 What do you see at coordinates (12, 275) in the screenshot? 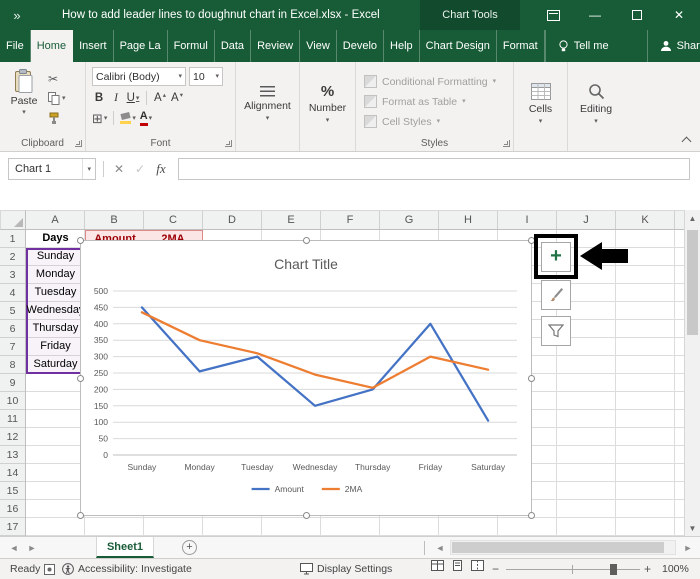
I see `row-header-3: 3` at bounding box center [12, 275].